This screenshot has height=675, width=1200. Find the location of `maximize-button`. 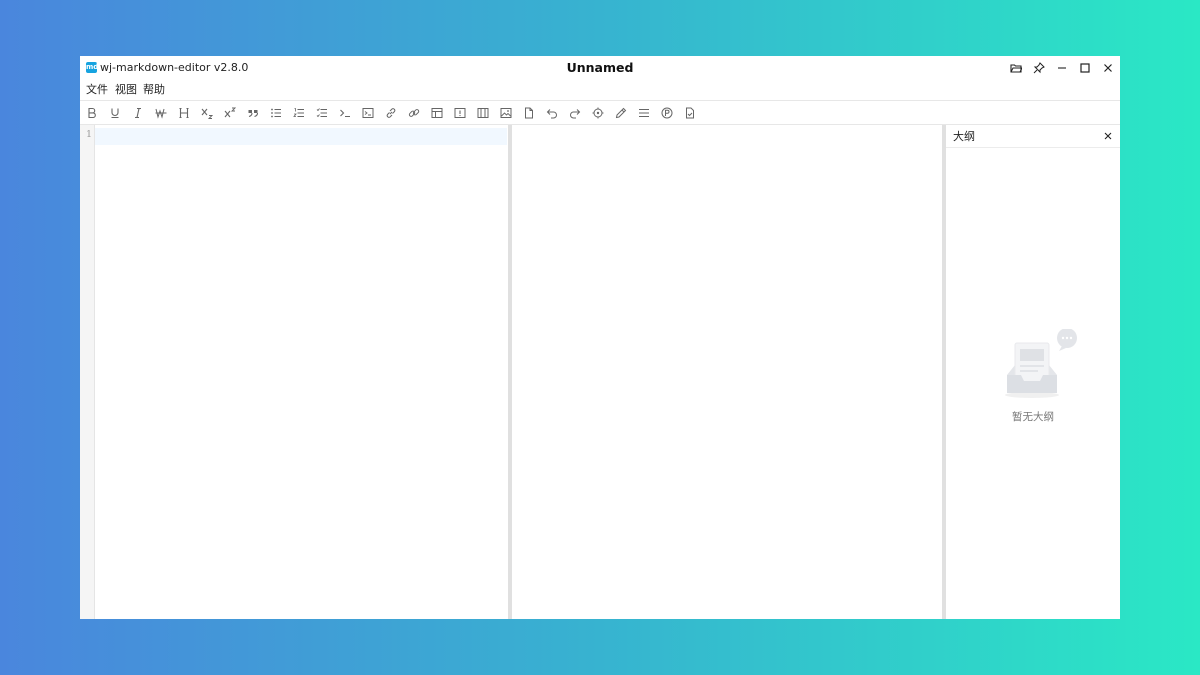

maximize-button is located at coordinates (1085, 68).